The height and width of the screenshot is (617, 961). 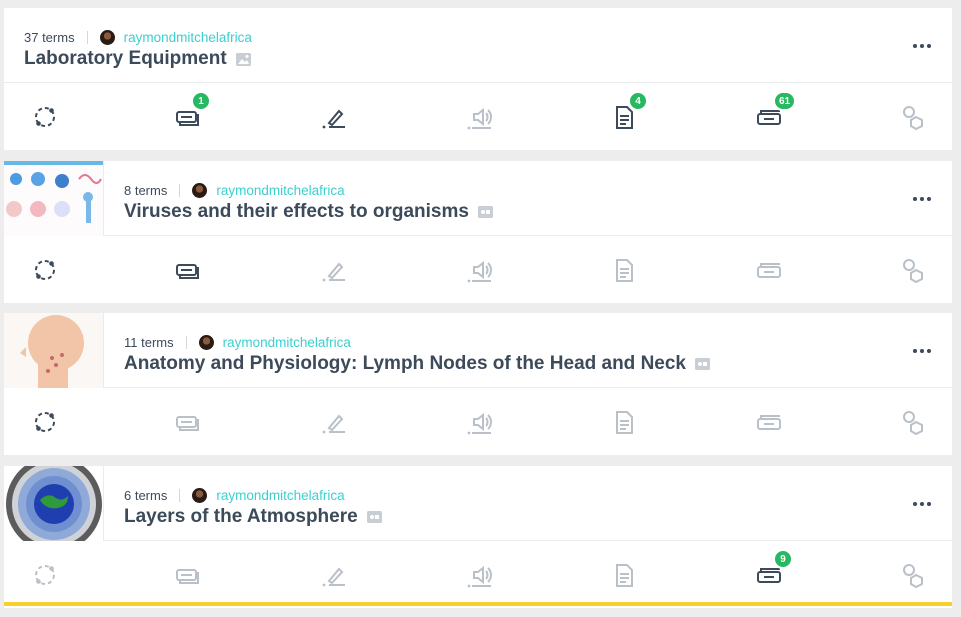 What do you see at coordinates (149, 342) in the screenshot?
I see `term-count: 11 terms` at bounding box center [149, 342].